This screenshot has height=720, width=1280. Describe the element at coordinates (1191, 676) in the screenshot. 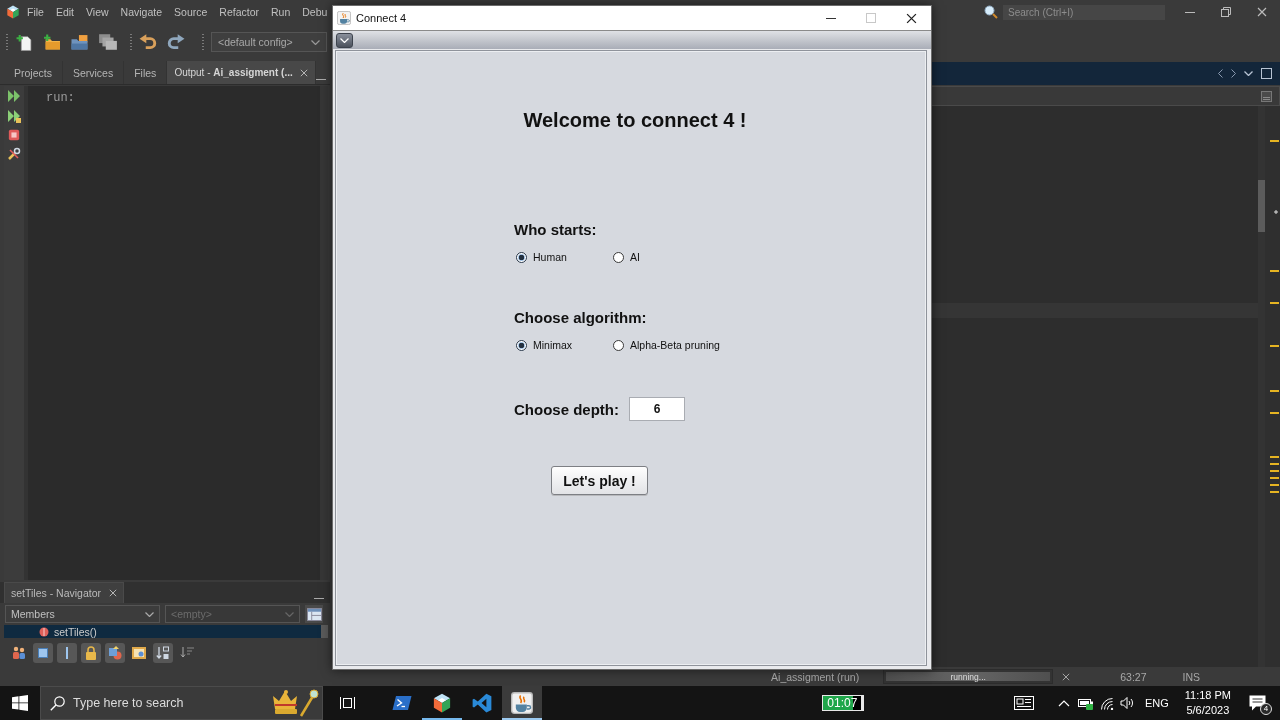

I see `insert-mode: INS` at that location.